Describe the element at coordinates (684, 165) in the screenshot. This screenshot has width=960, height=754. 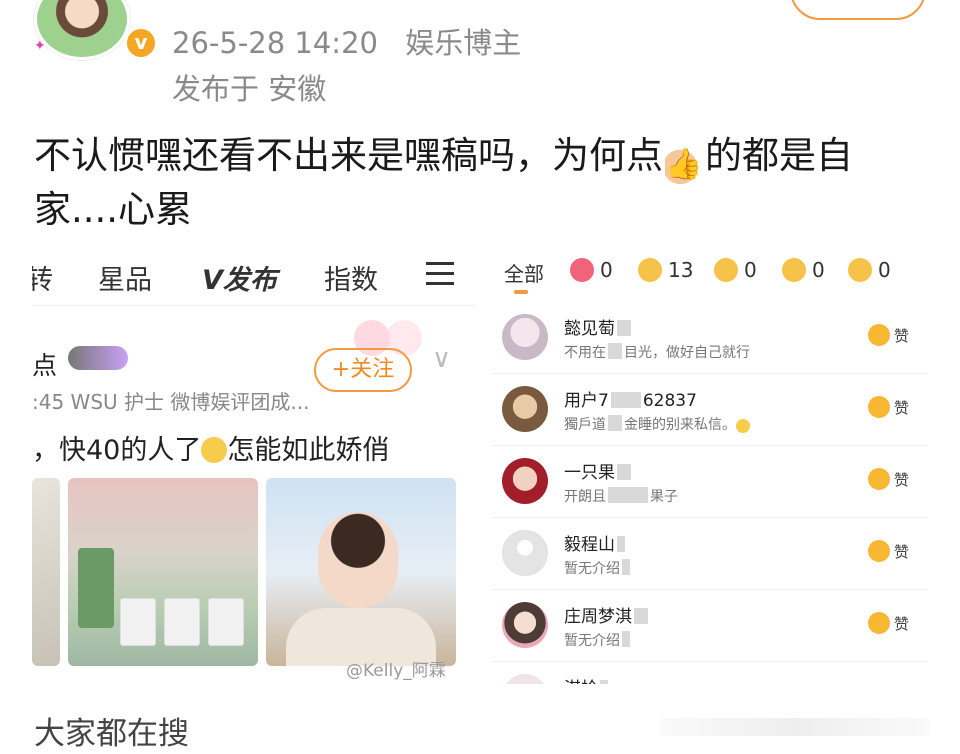
I see `thumbs-up-icon: 👍` at that location.